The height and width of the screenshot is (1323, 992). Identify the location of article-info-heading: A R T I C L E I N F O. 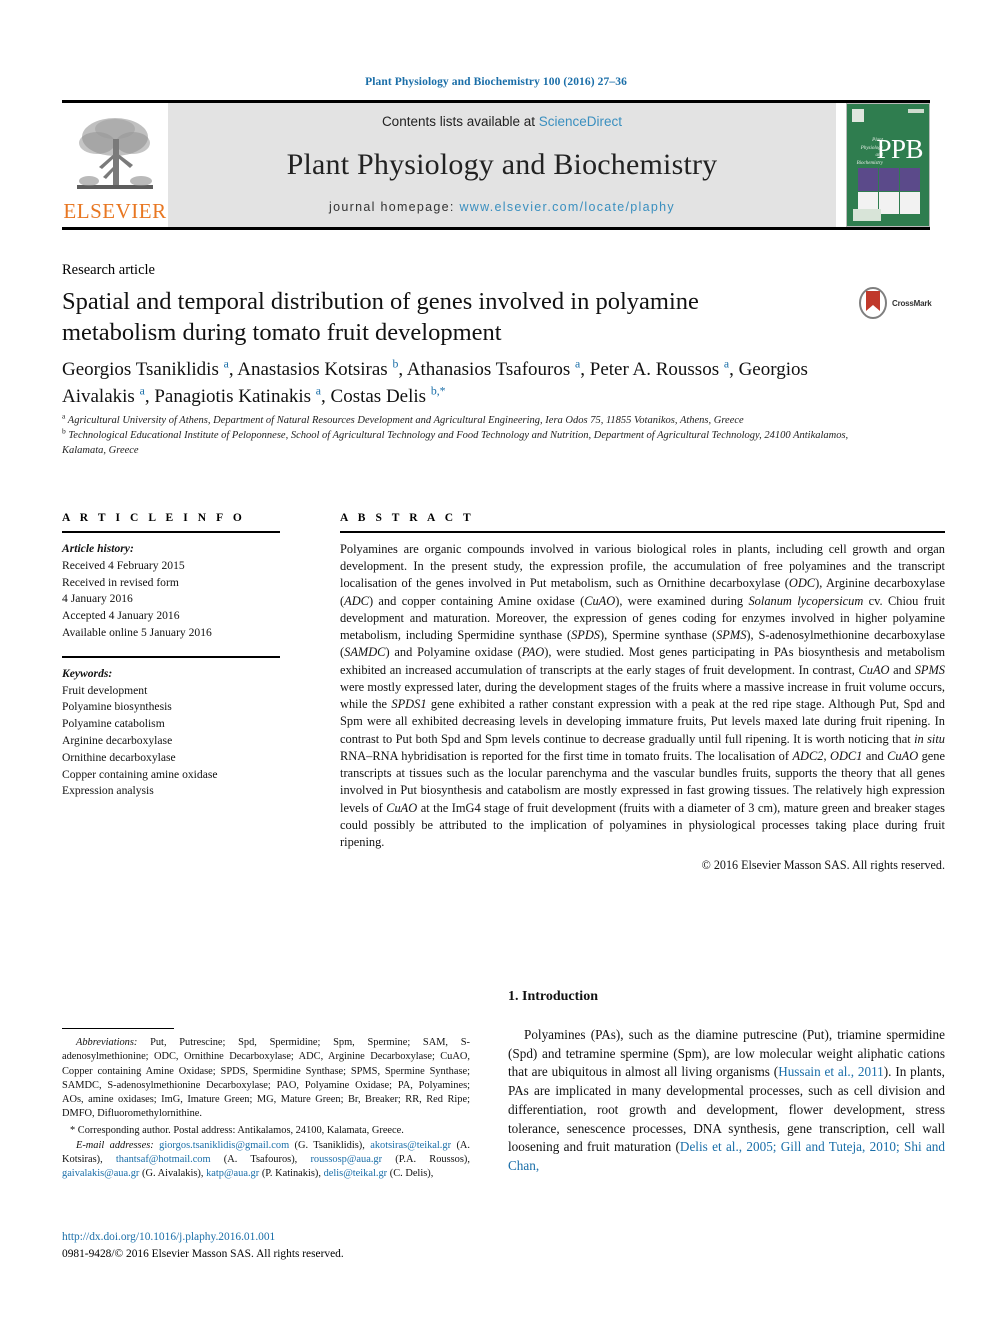
(154, 518).